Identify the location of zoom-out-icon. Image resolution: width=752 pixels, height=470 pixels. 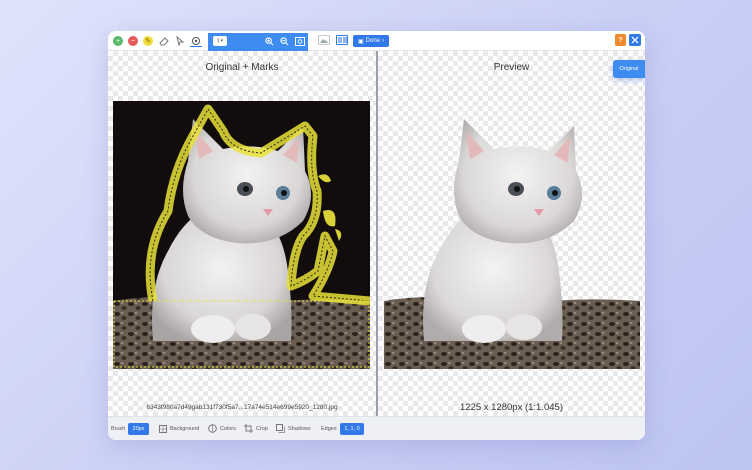
(284, 41).